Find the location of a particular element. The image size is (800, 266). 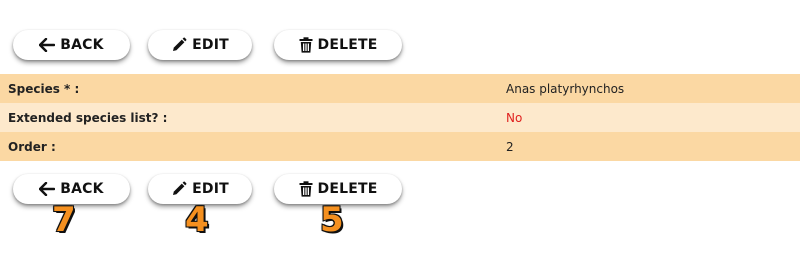

edit-button: EDIT is located at coordinates (200, 45).